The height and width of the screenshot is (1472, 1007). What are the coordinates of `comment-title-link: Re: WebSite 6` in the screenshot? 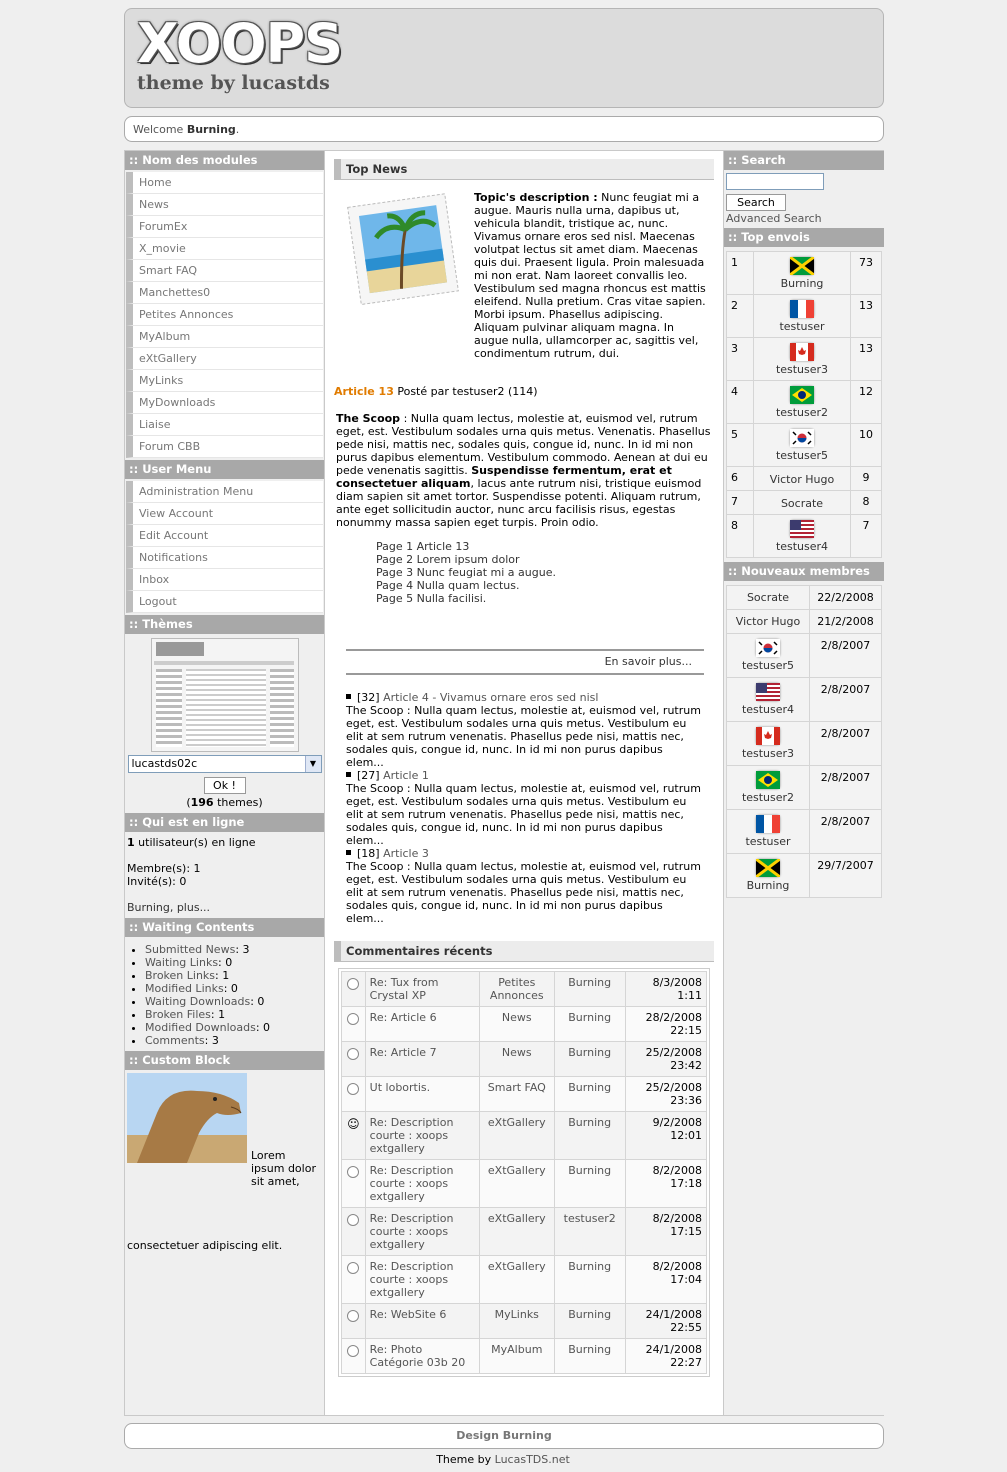 It's located at (422, 1321).